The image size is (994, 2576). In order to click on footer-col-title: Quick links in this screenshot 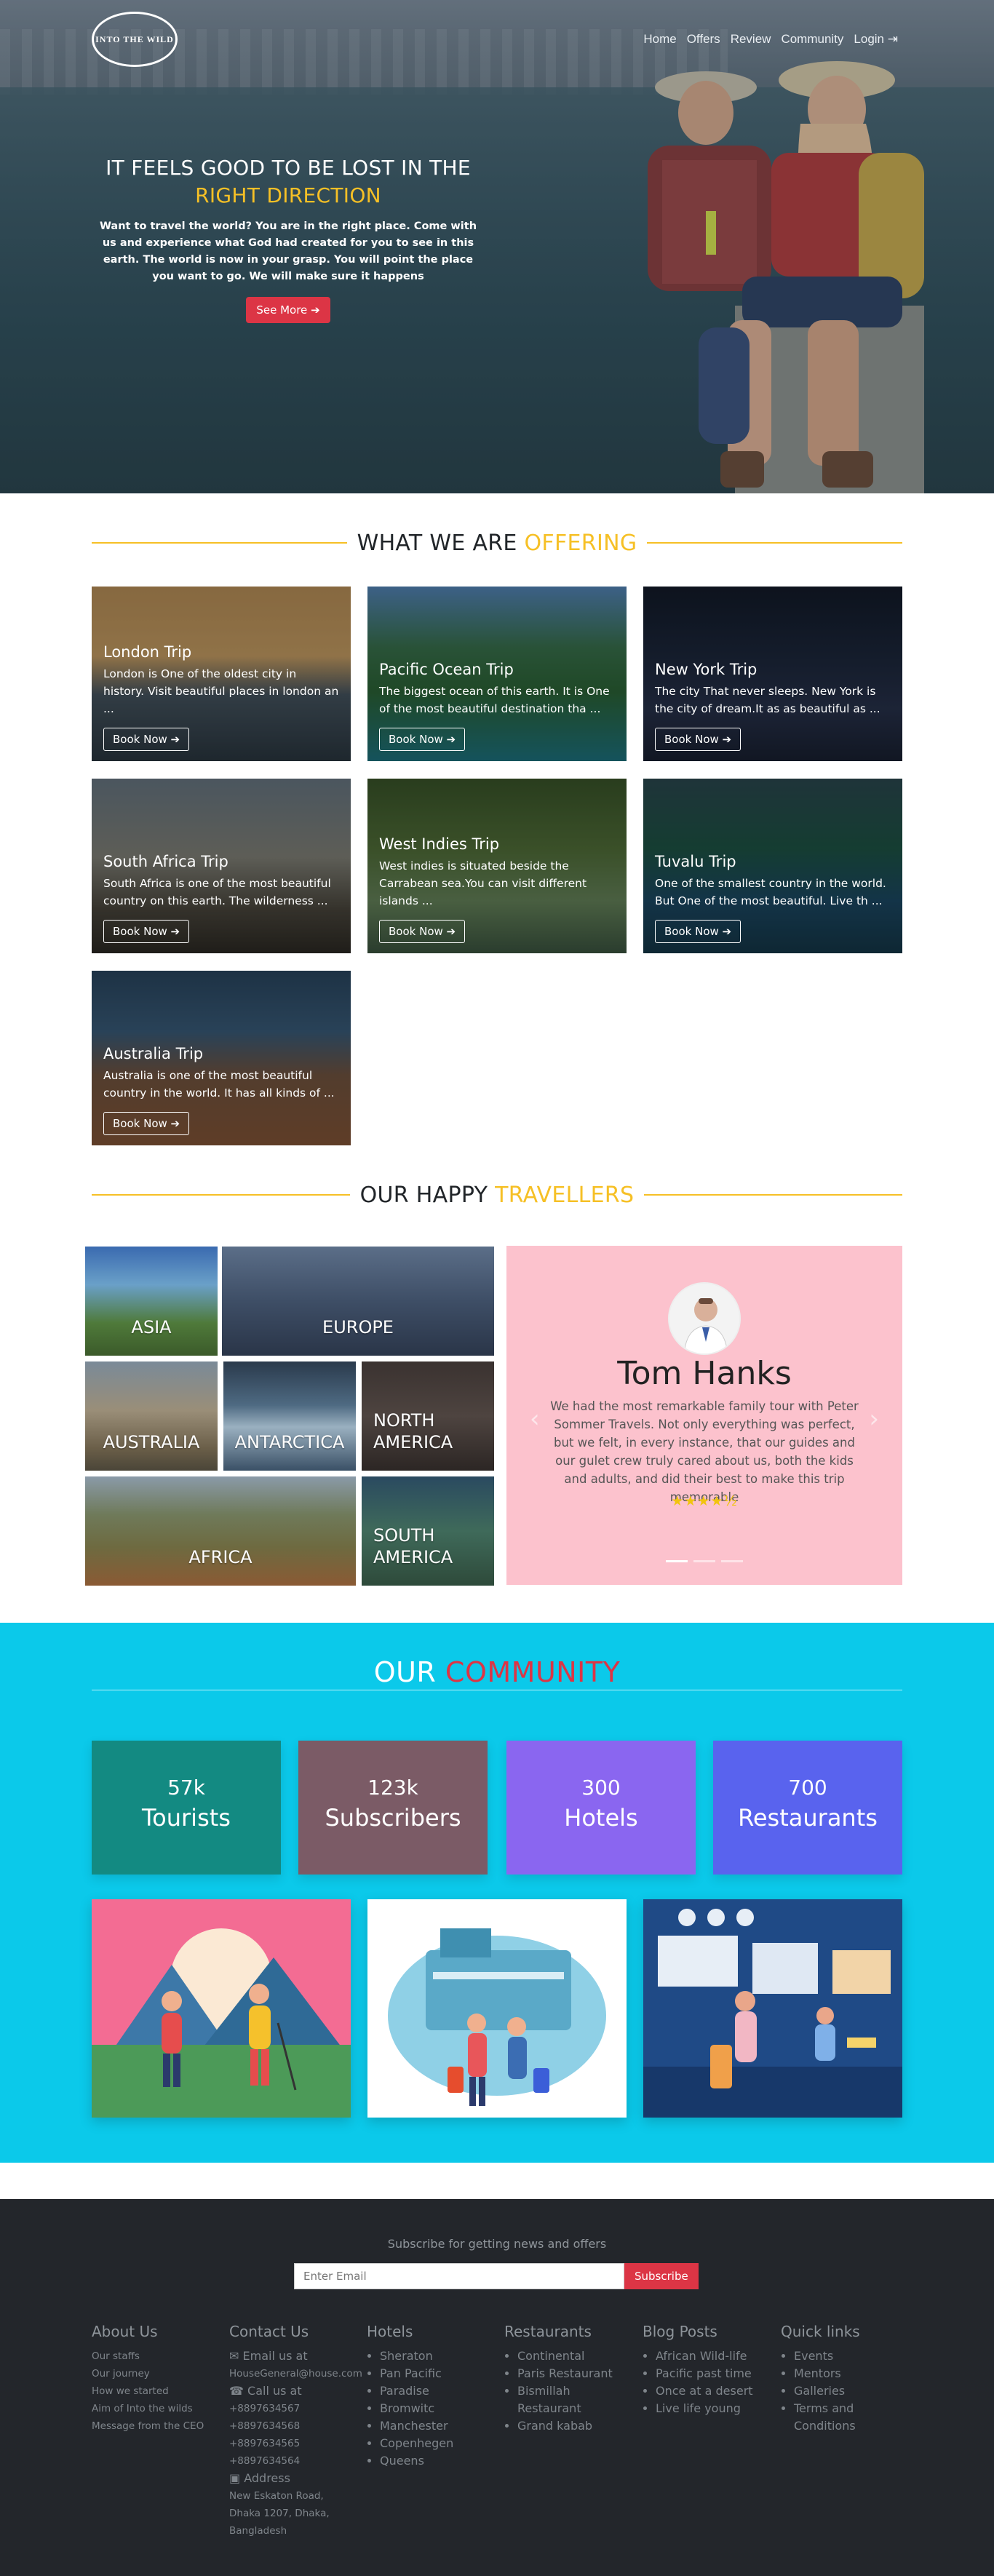, I will do `click(821, 2331)`.